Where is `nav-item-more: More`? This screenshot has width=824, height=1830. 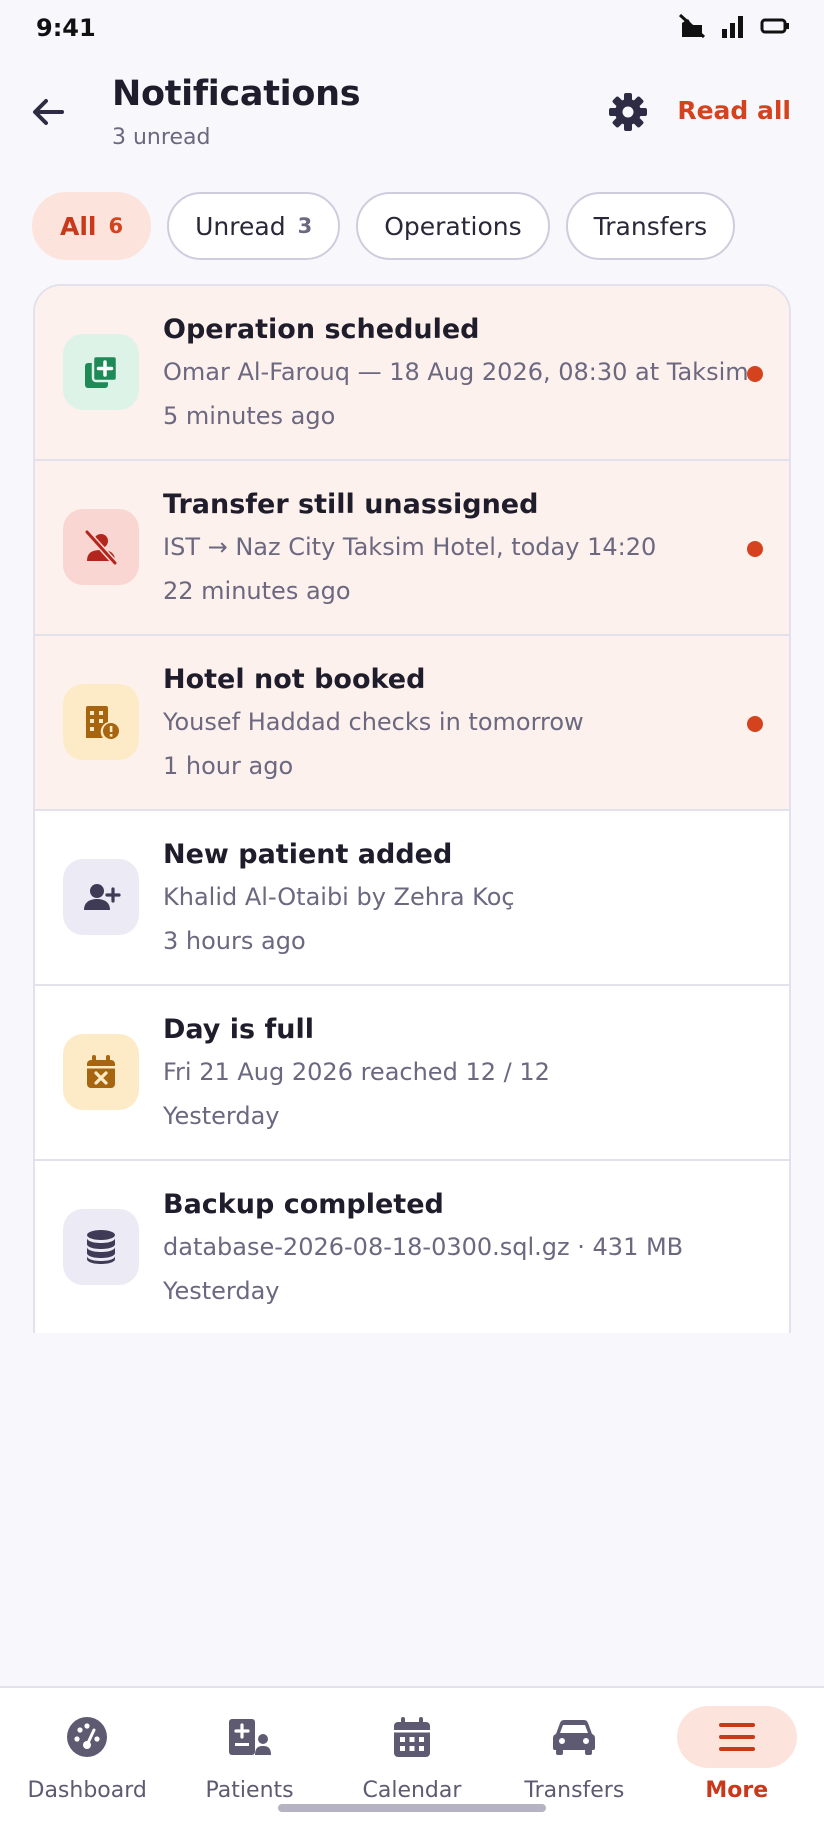
nav-item-more: More is located at coordinates (737, 1753).